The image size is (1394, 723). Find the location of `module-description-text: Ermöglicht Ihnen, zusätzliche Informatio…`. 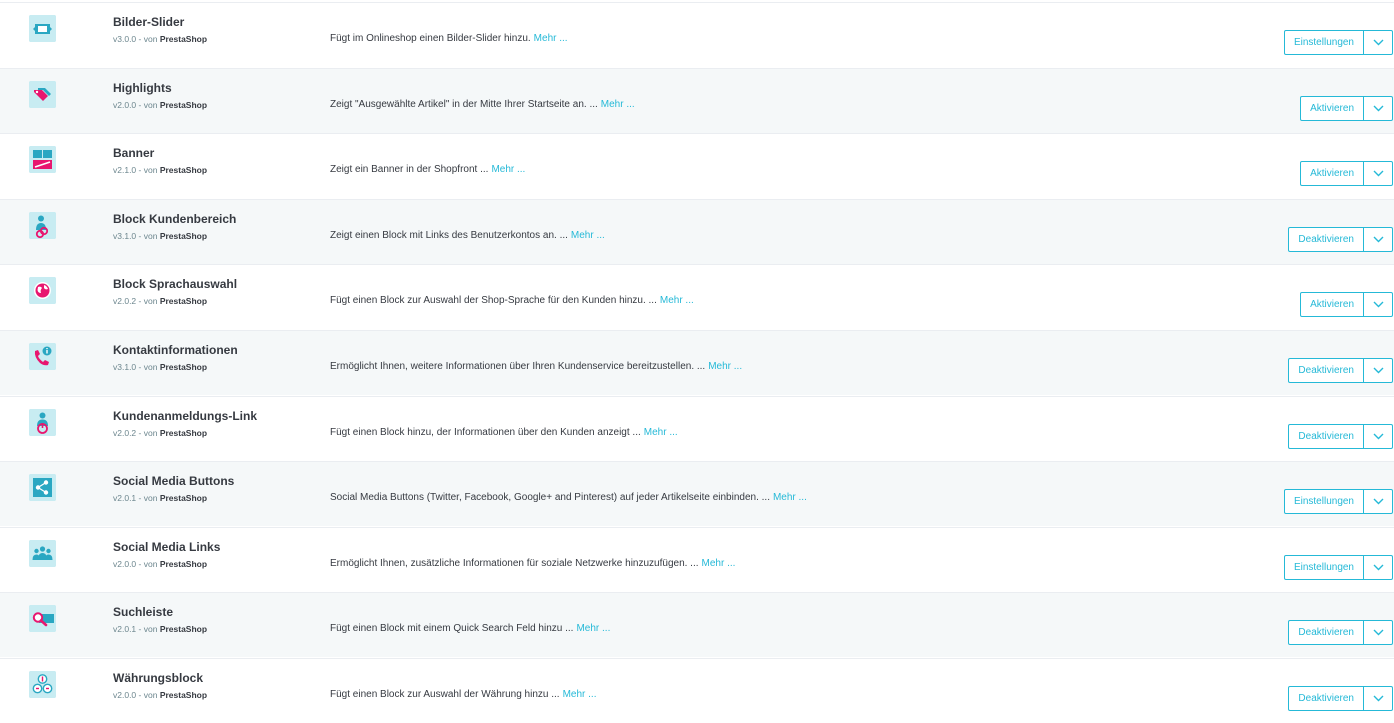

module-description-text: Ermöglicht Ihnen, zusätzliche Informatio… is located at coordinates (514, 563).